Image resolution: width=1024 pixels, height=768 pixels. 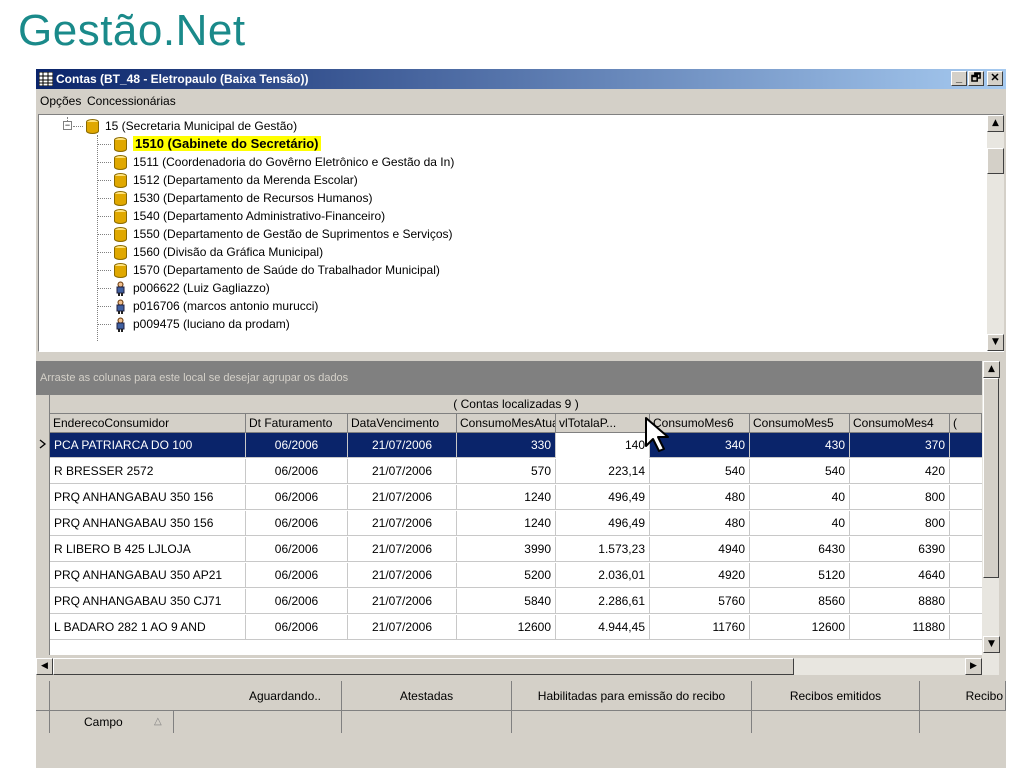 I want to click on scroll-right-icon: ▶, so click(x=973, y=666).